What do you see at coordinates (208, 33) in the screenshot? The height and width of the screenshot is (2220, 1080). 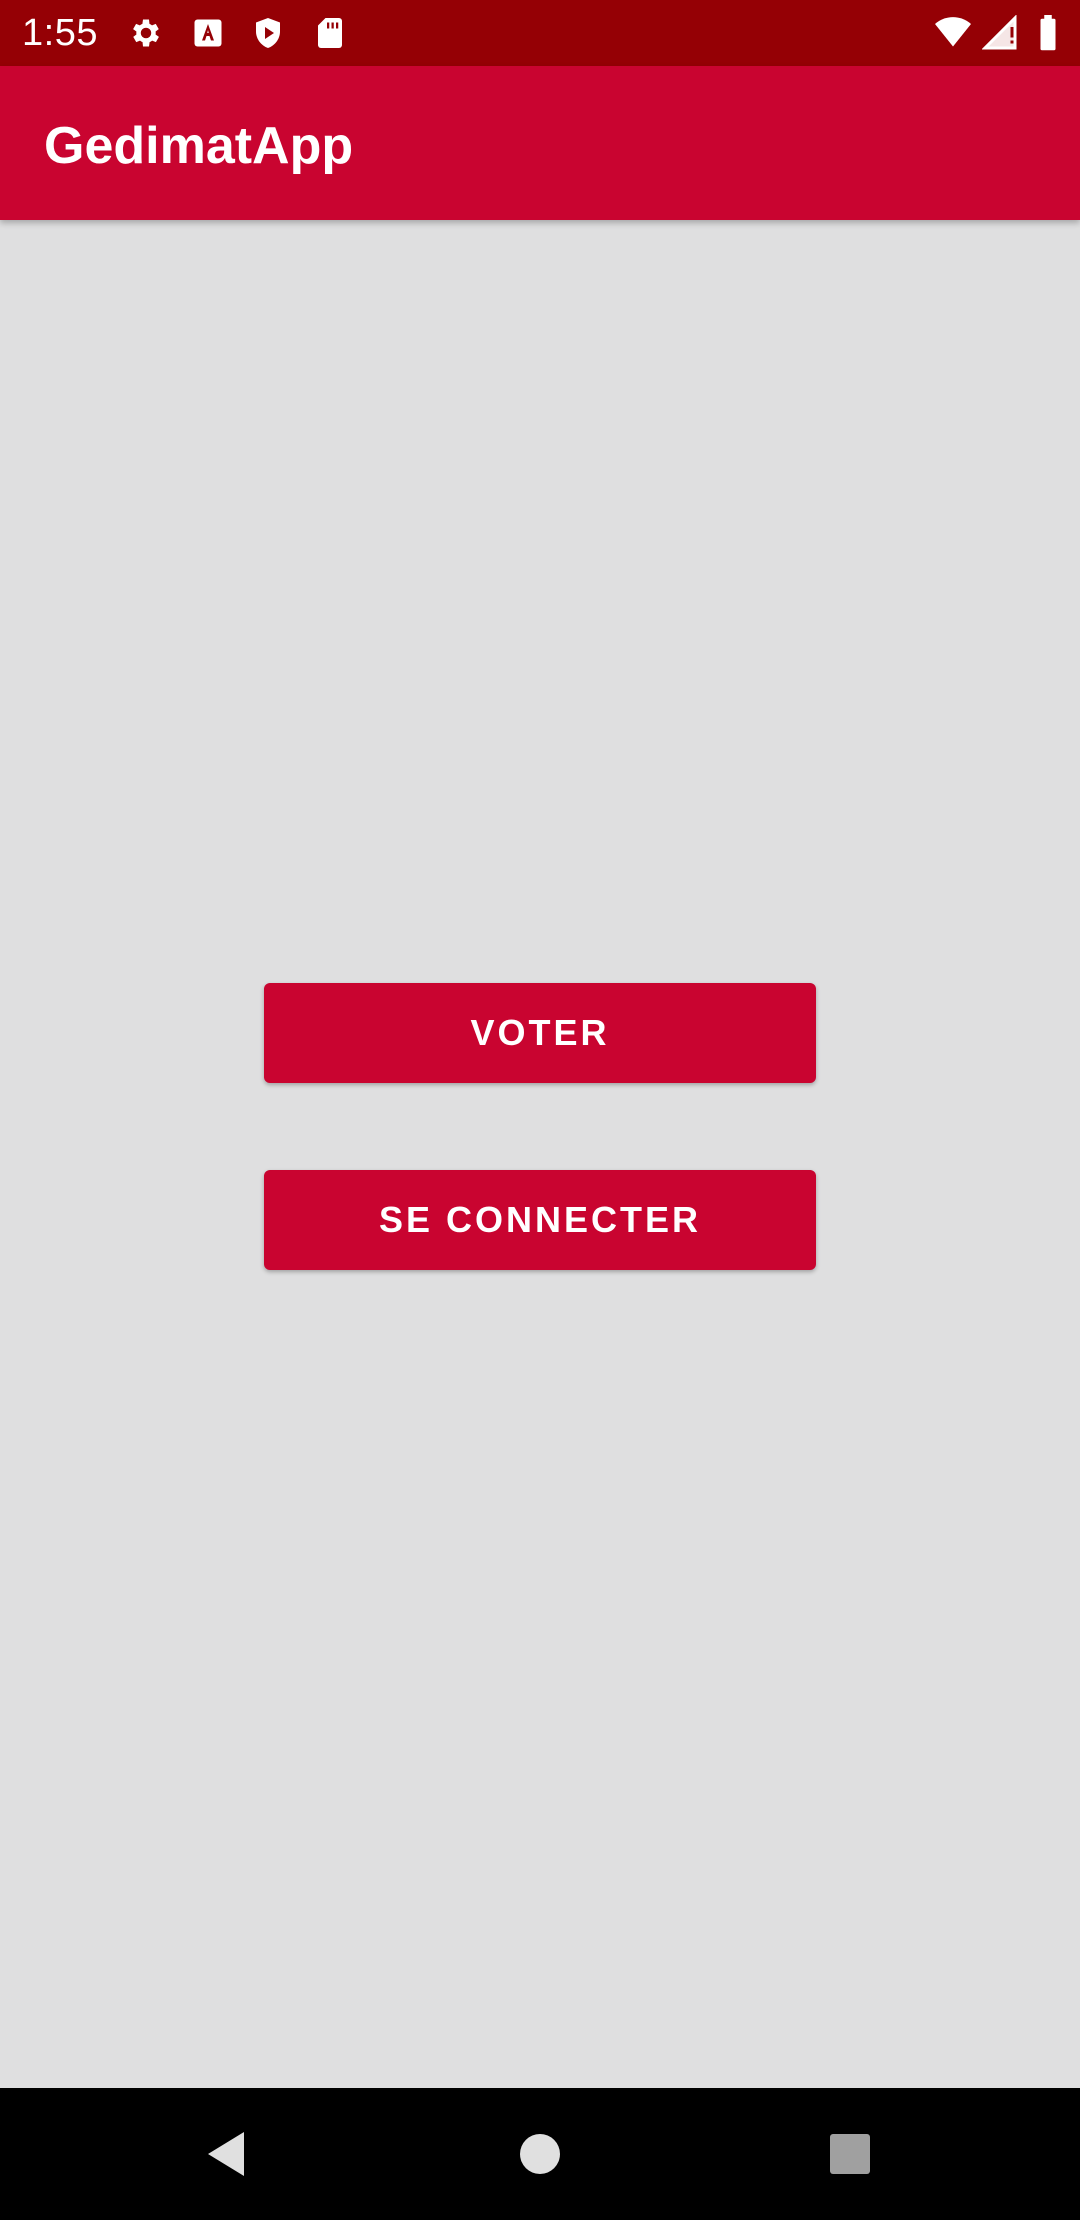 I see `font-a-icon` at bounding box center [208, 33].